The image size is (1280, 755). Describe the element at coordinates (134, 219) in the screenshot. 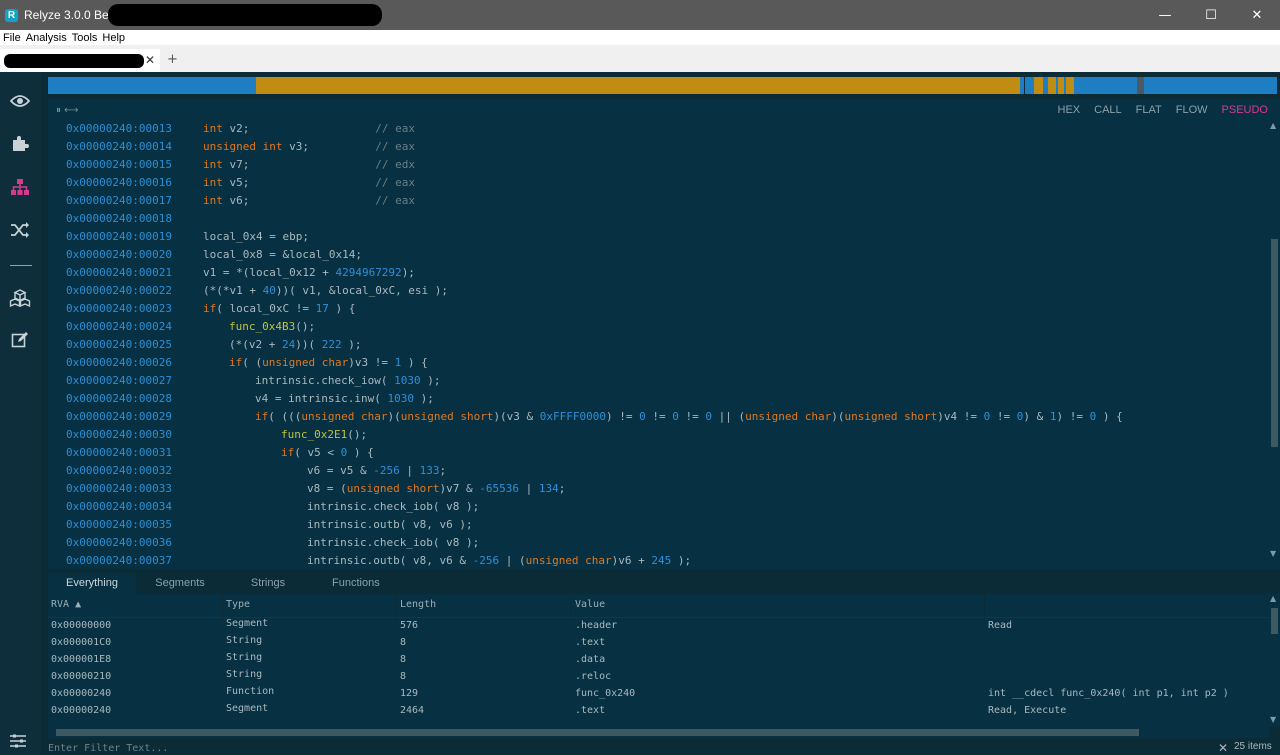

I see `code-address: 0x00000240:00018` at that location.